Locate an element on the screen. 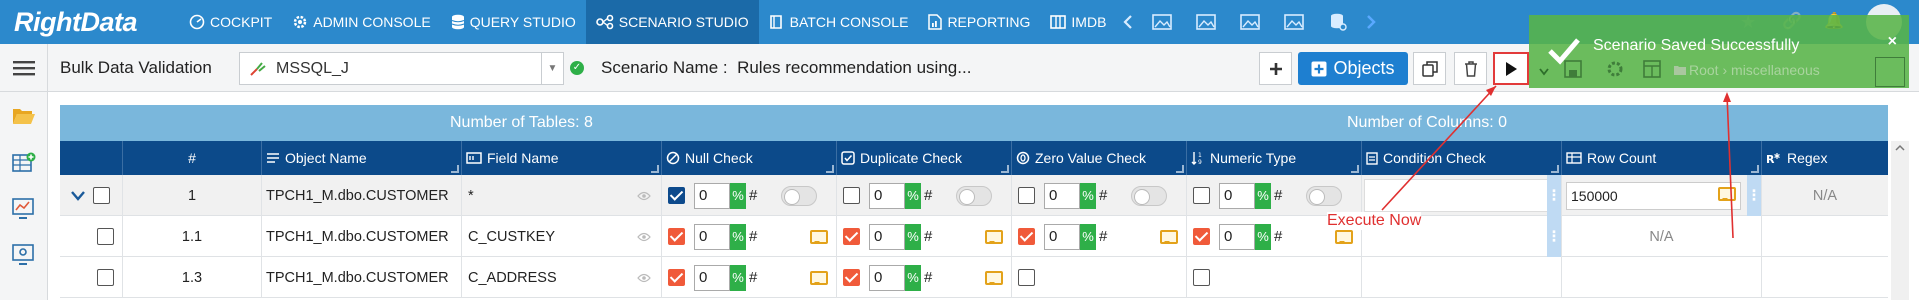  execute-button is located at coordinates (1511, 68).